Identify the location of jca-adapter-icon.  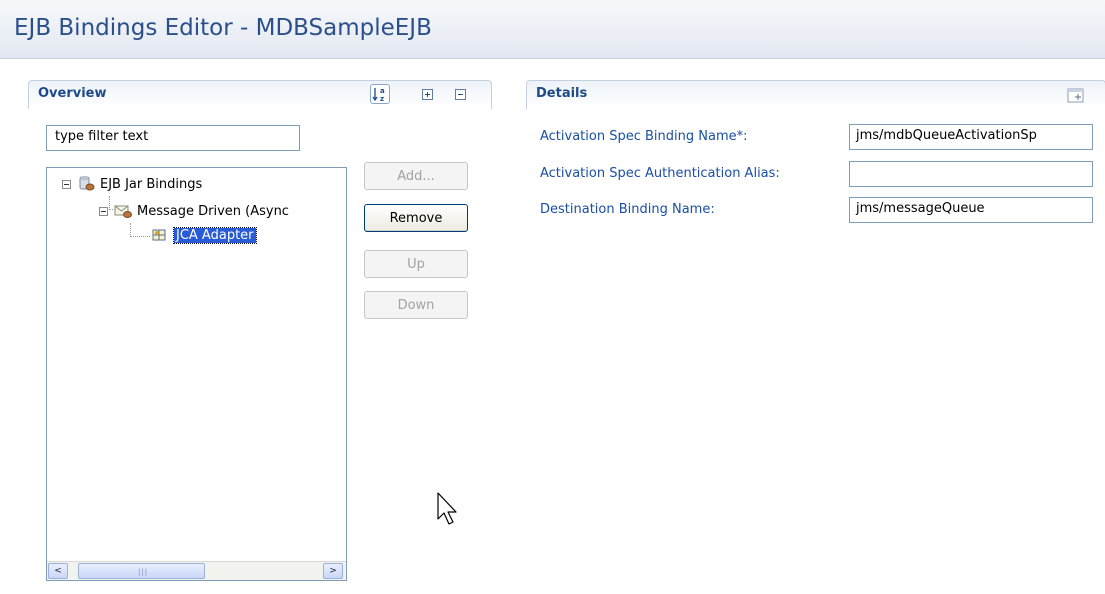
(160, 235).